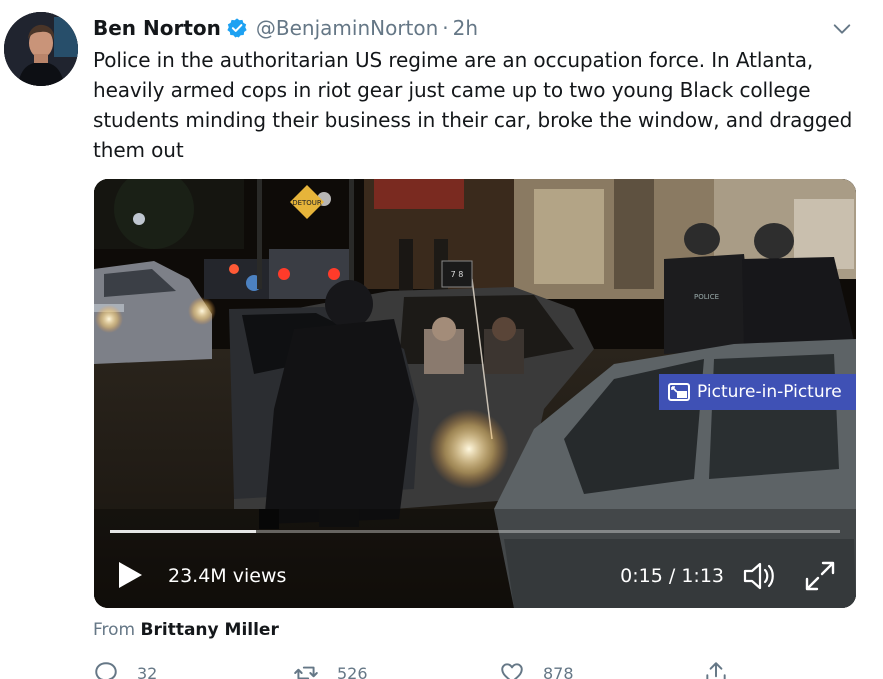  What do you see at coordinates (457, 274) in the screenshot?
I see `plate-text: 7 8` at bounding box center [457, 274].